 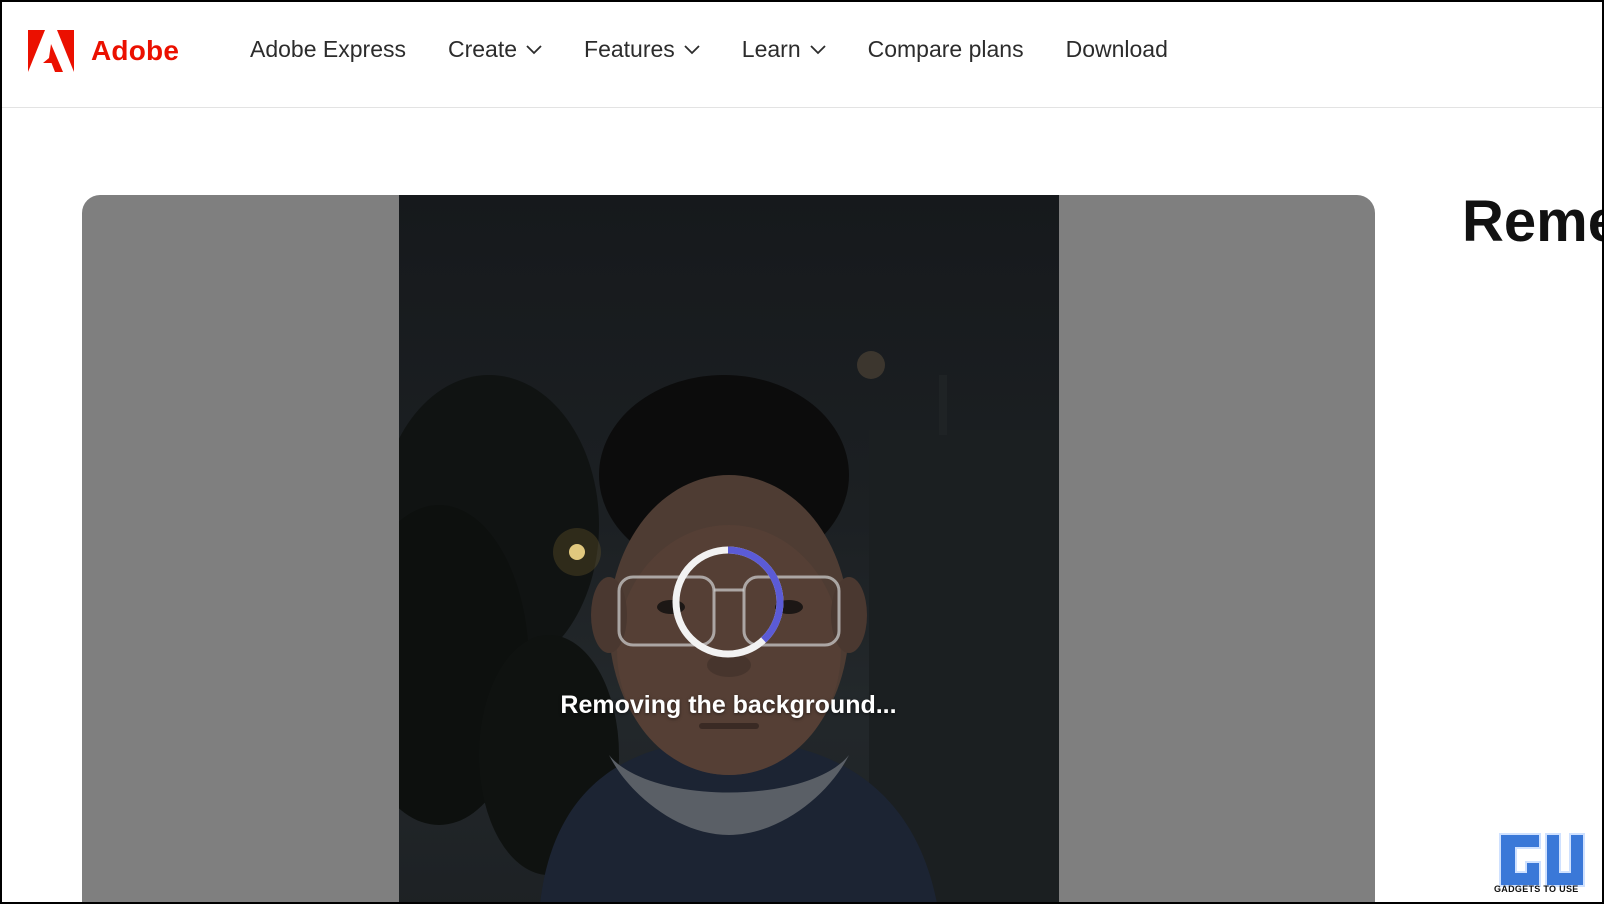 I want to click on nav-create: Create, so click(x=495, y=49).